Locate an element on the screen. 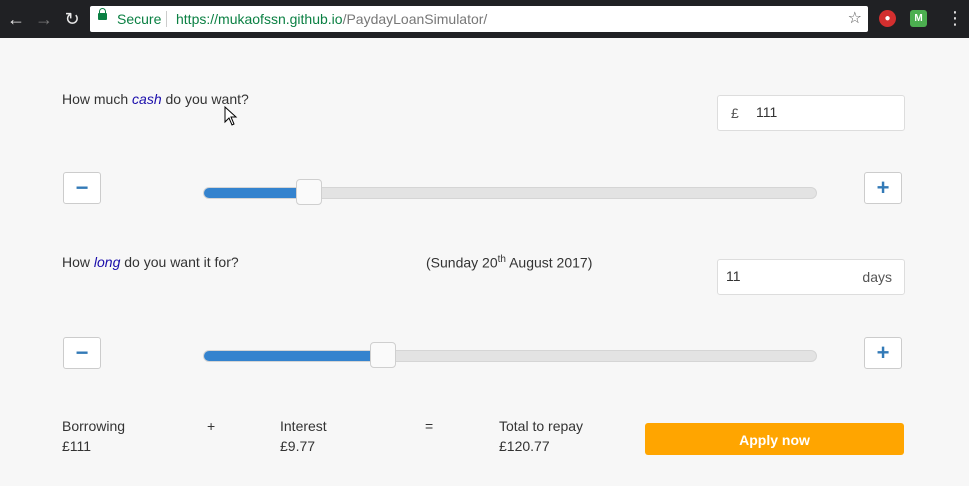  reload-icon: ↻ is located at coordinates (72, 19).